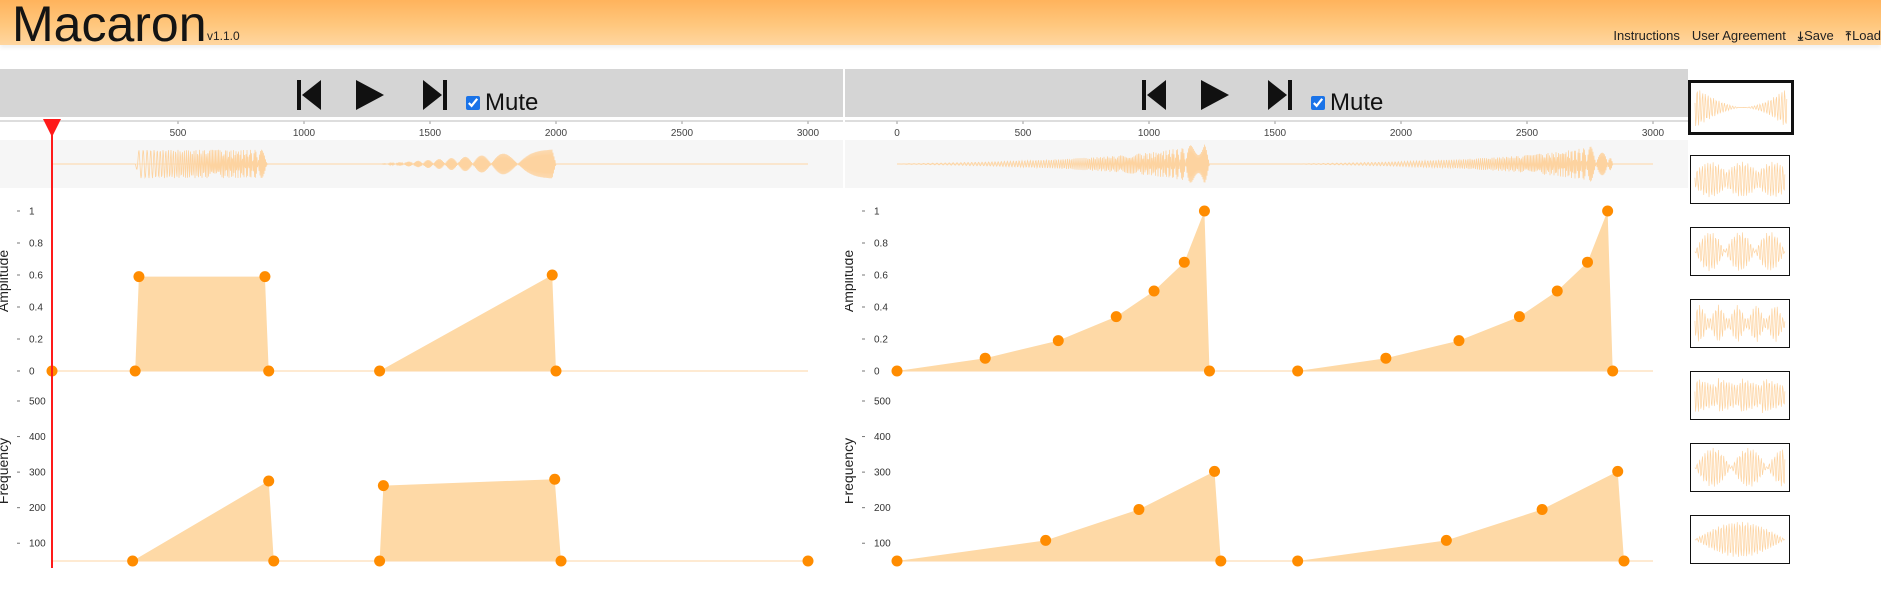 This screenshot has height=602, width=1881. Describe the element at coordinates (178, 133) in the screenshot. I see `left-time-tick-label: 500` at that location.